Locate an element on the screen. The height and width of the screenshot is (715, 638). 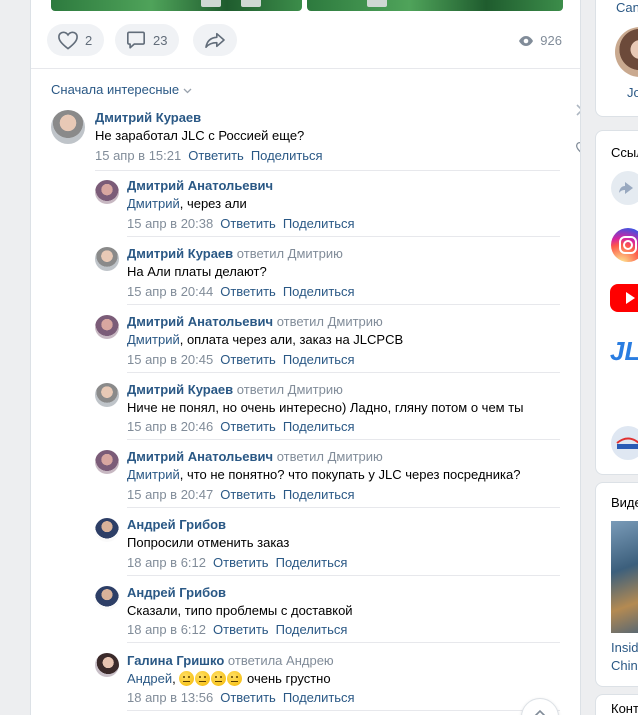
close-icon is located at coordinates (578, 110).